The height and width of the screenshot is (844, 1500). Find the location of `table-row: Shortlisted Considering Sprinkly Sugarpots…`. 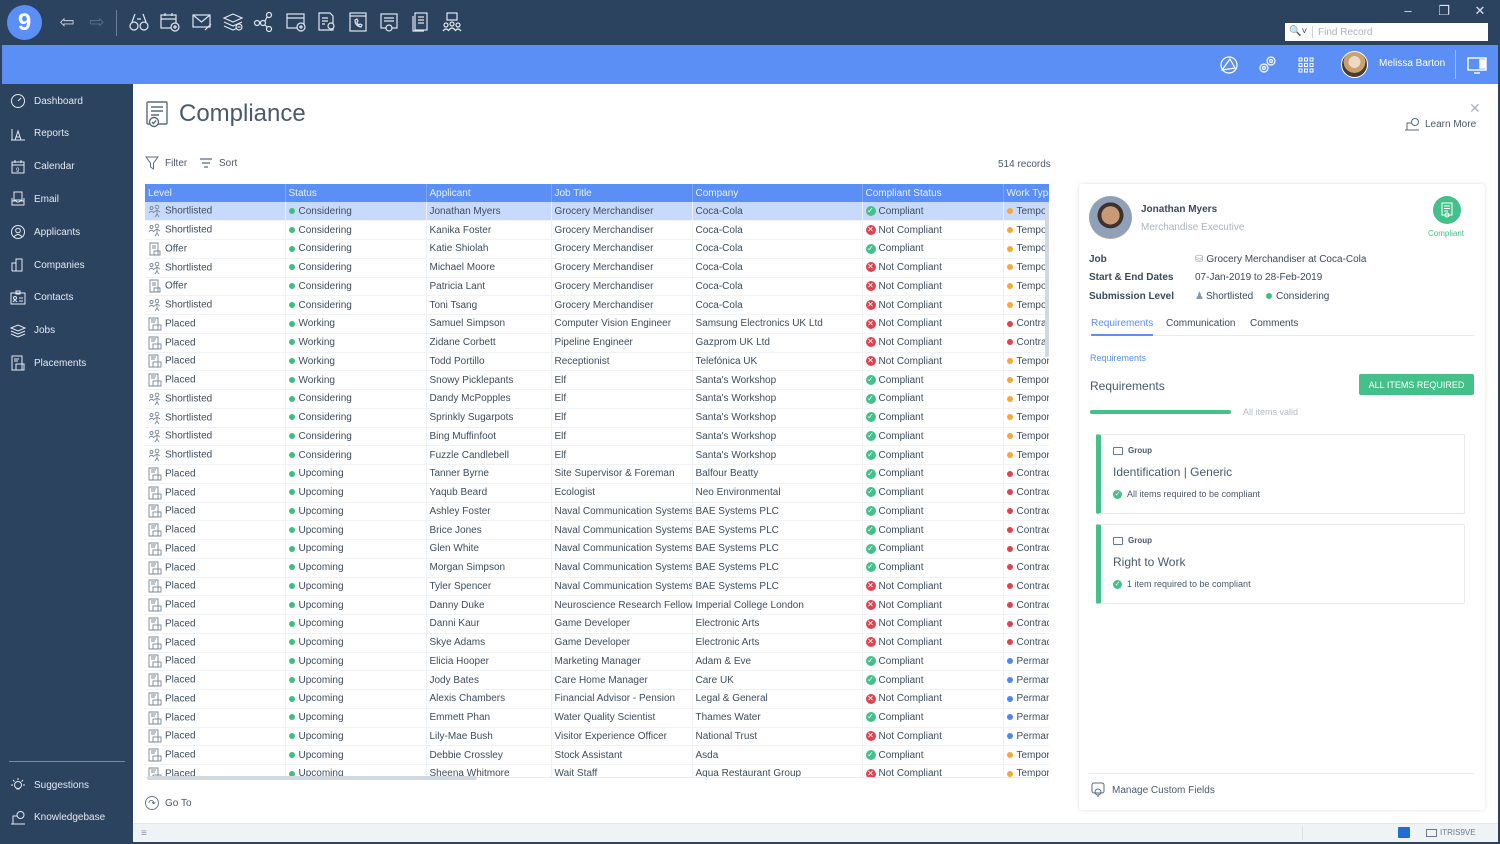

table-row: Shortlisted Considering Sprinkly Sugarpots… is located at coordinates (597, 418).